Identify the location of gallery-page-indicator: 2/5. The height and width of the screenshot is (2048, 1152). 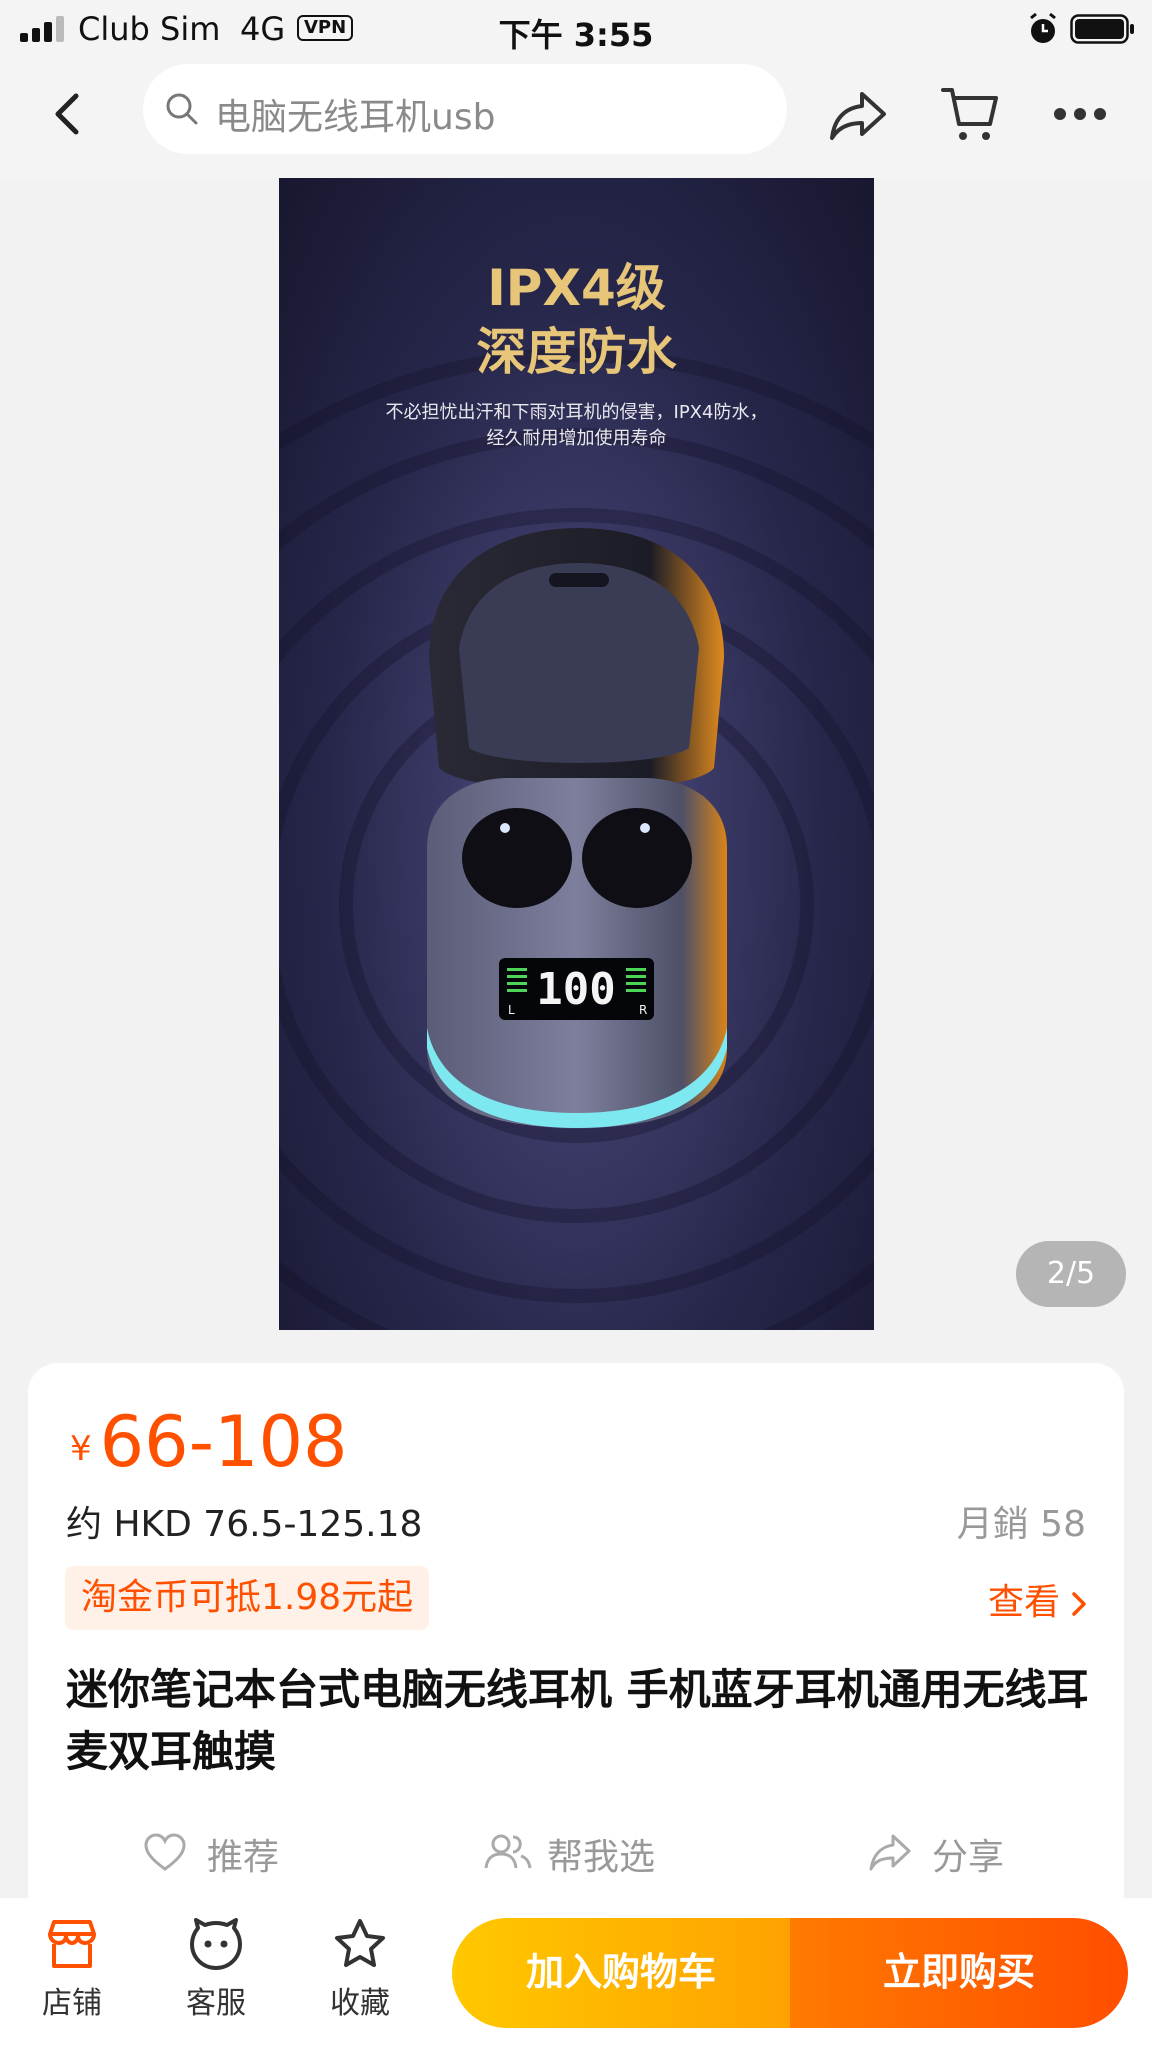
(1071, 1274).